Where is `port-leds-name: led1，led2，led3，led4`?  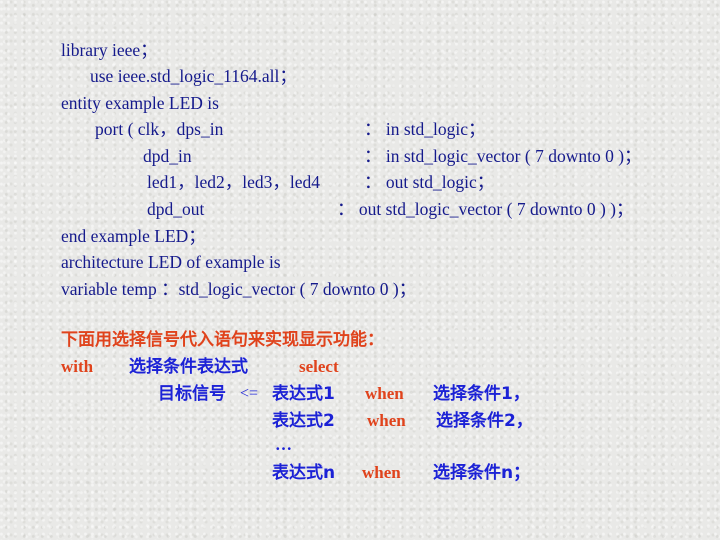
port-leds-name: led1，led2，led3，led4 is located at coordinates (234, 182).